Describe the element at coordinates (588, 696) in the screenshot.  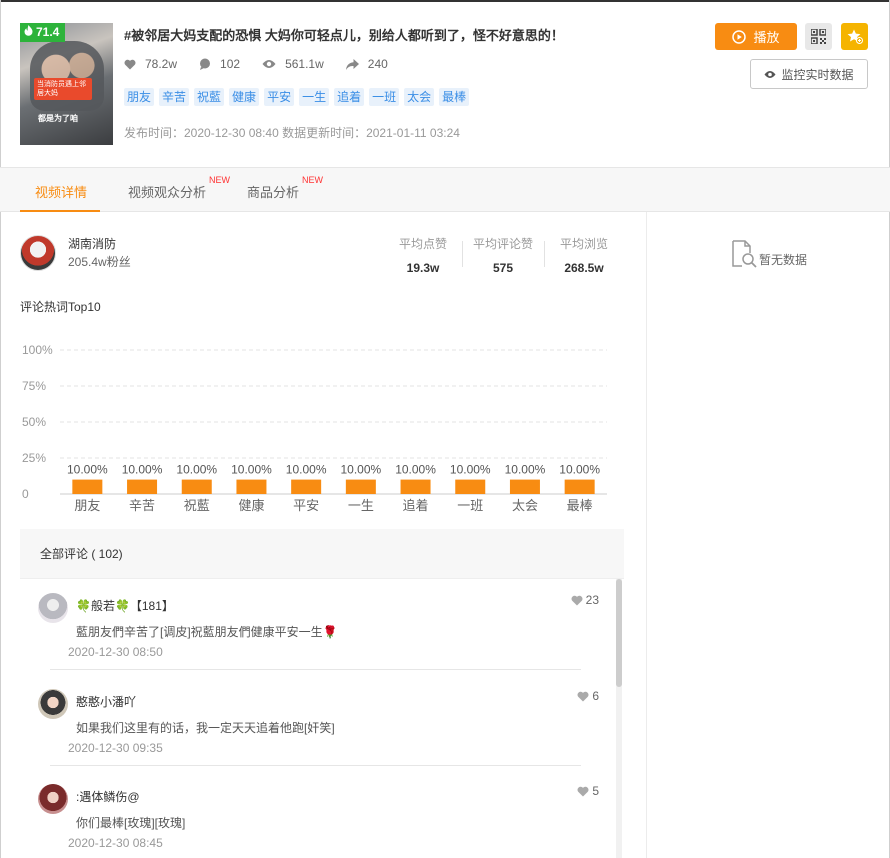
I see `comment-likes: 6` at that location.